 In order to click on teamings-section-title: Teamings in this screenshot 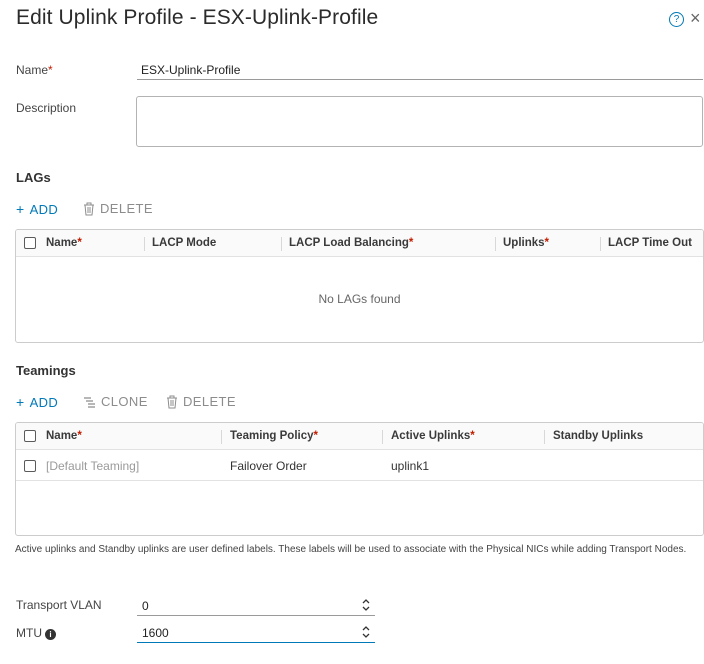, I will do `click(46, 370)`.